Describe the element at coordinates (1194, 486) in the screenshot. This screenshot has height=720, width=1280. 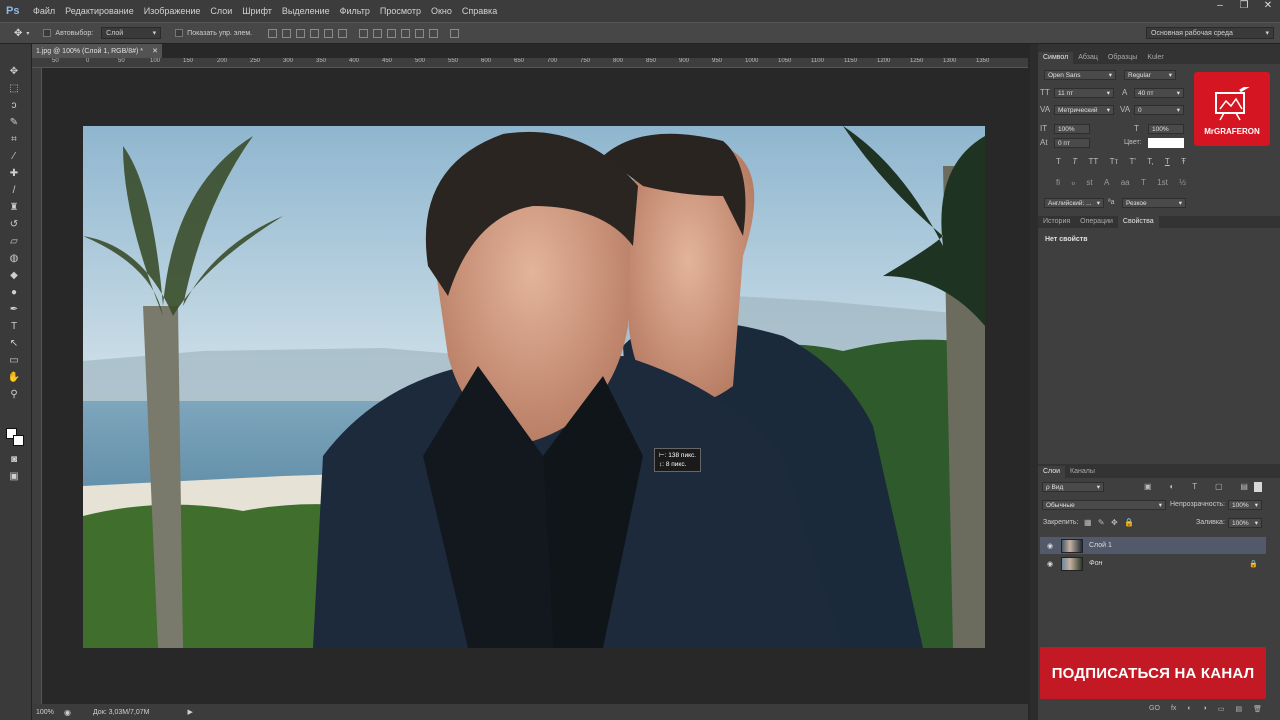
I see `filter-type-icon: T` at that location.